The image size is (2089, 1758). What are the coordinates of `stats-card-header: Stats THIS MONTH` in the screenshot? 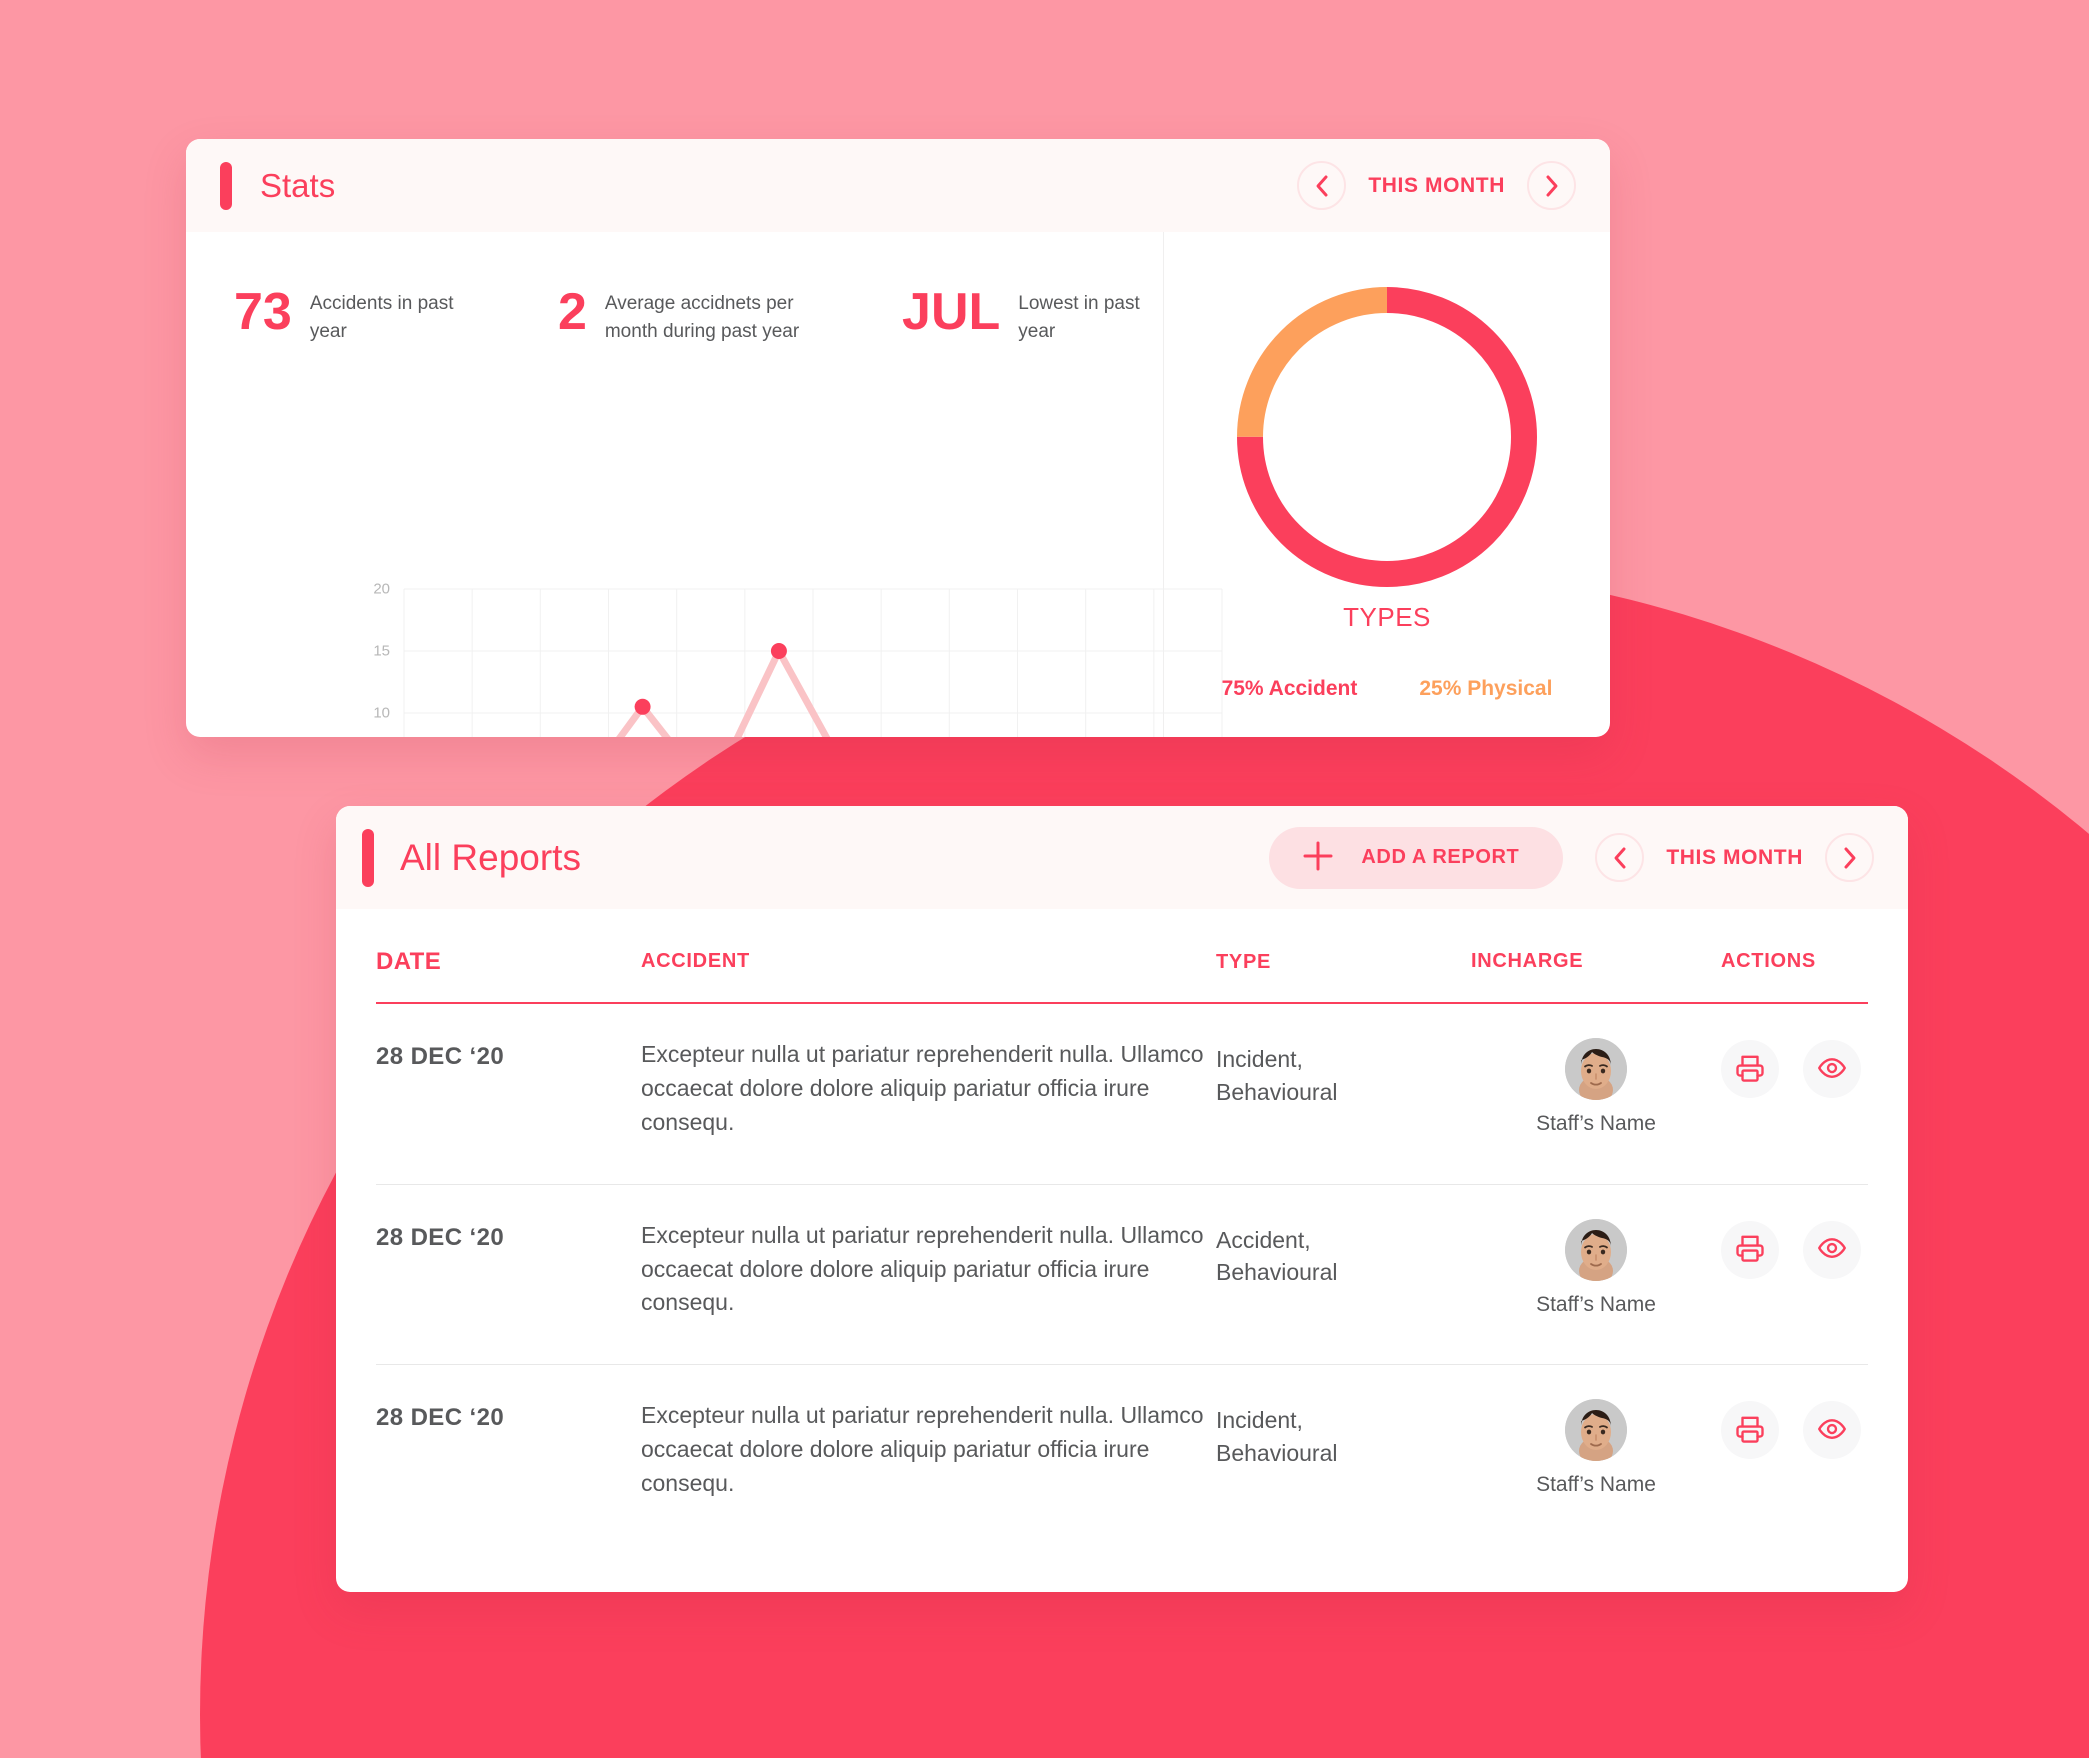 It's located at (898, 185).